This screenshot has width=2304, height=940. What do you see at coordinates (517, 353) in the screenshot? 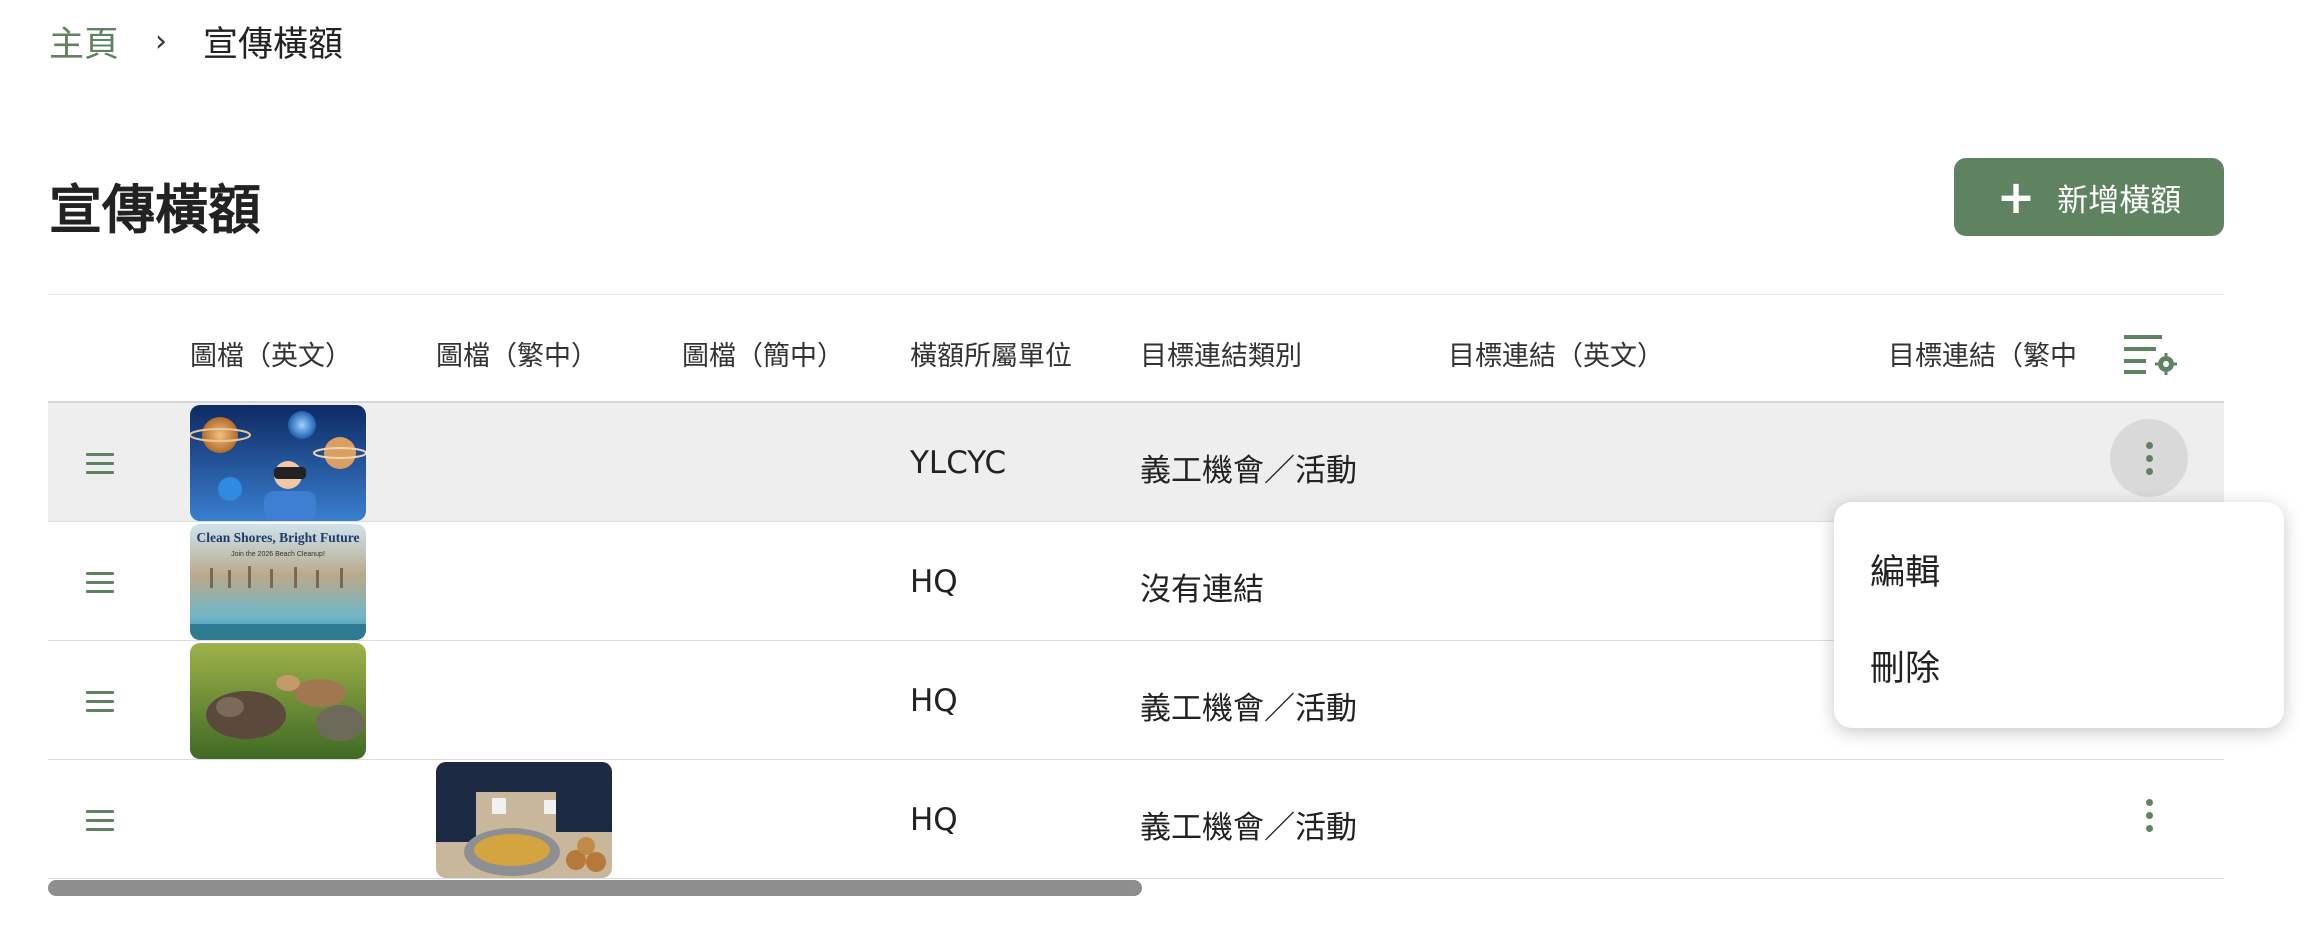
I see `column-header-image-tc: 圖檔（繁中）` at bounding box center [517, 353].